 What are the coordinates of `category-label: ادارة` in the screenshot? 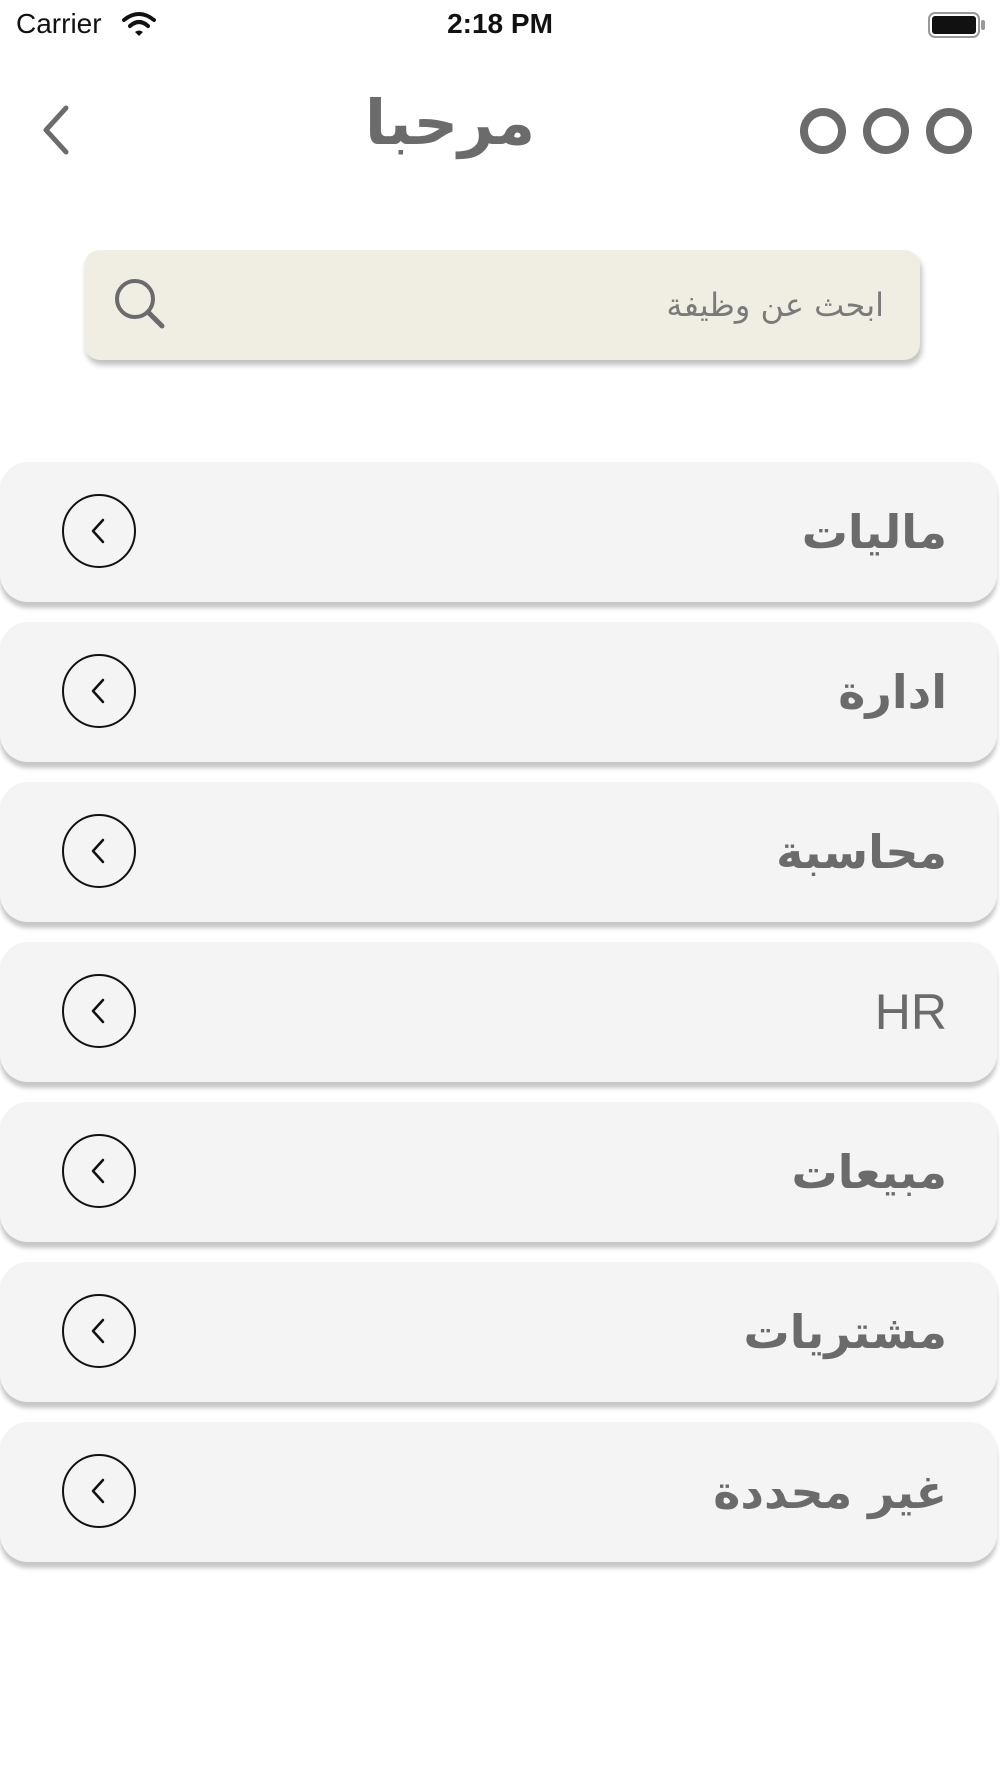 It's located at (892, 692).